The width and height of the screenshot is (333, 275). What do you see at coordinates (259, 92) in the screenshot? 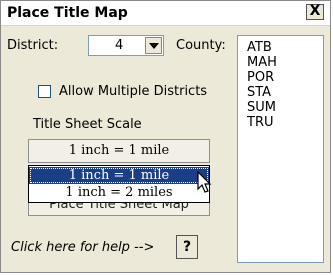
I see `county-item-sta: STA` at bounding box center [259, 92].